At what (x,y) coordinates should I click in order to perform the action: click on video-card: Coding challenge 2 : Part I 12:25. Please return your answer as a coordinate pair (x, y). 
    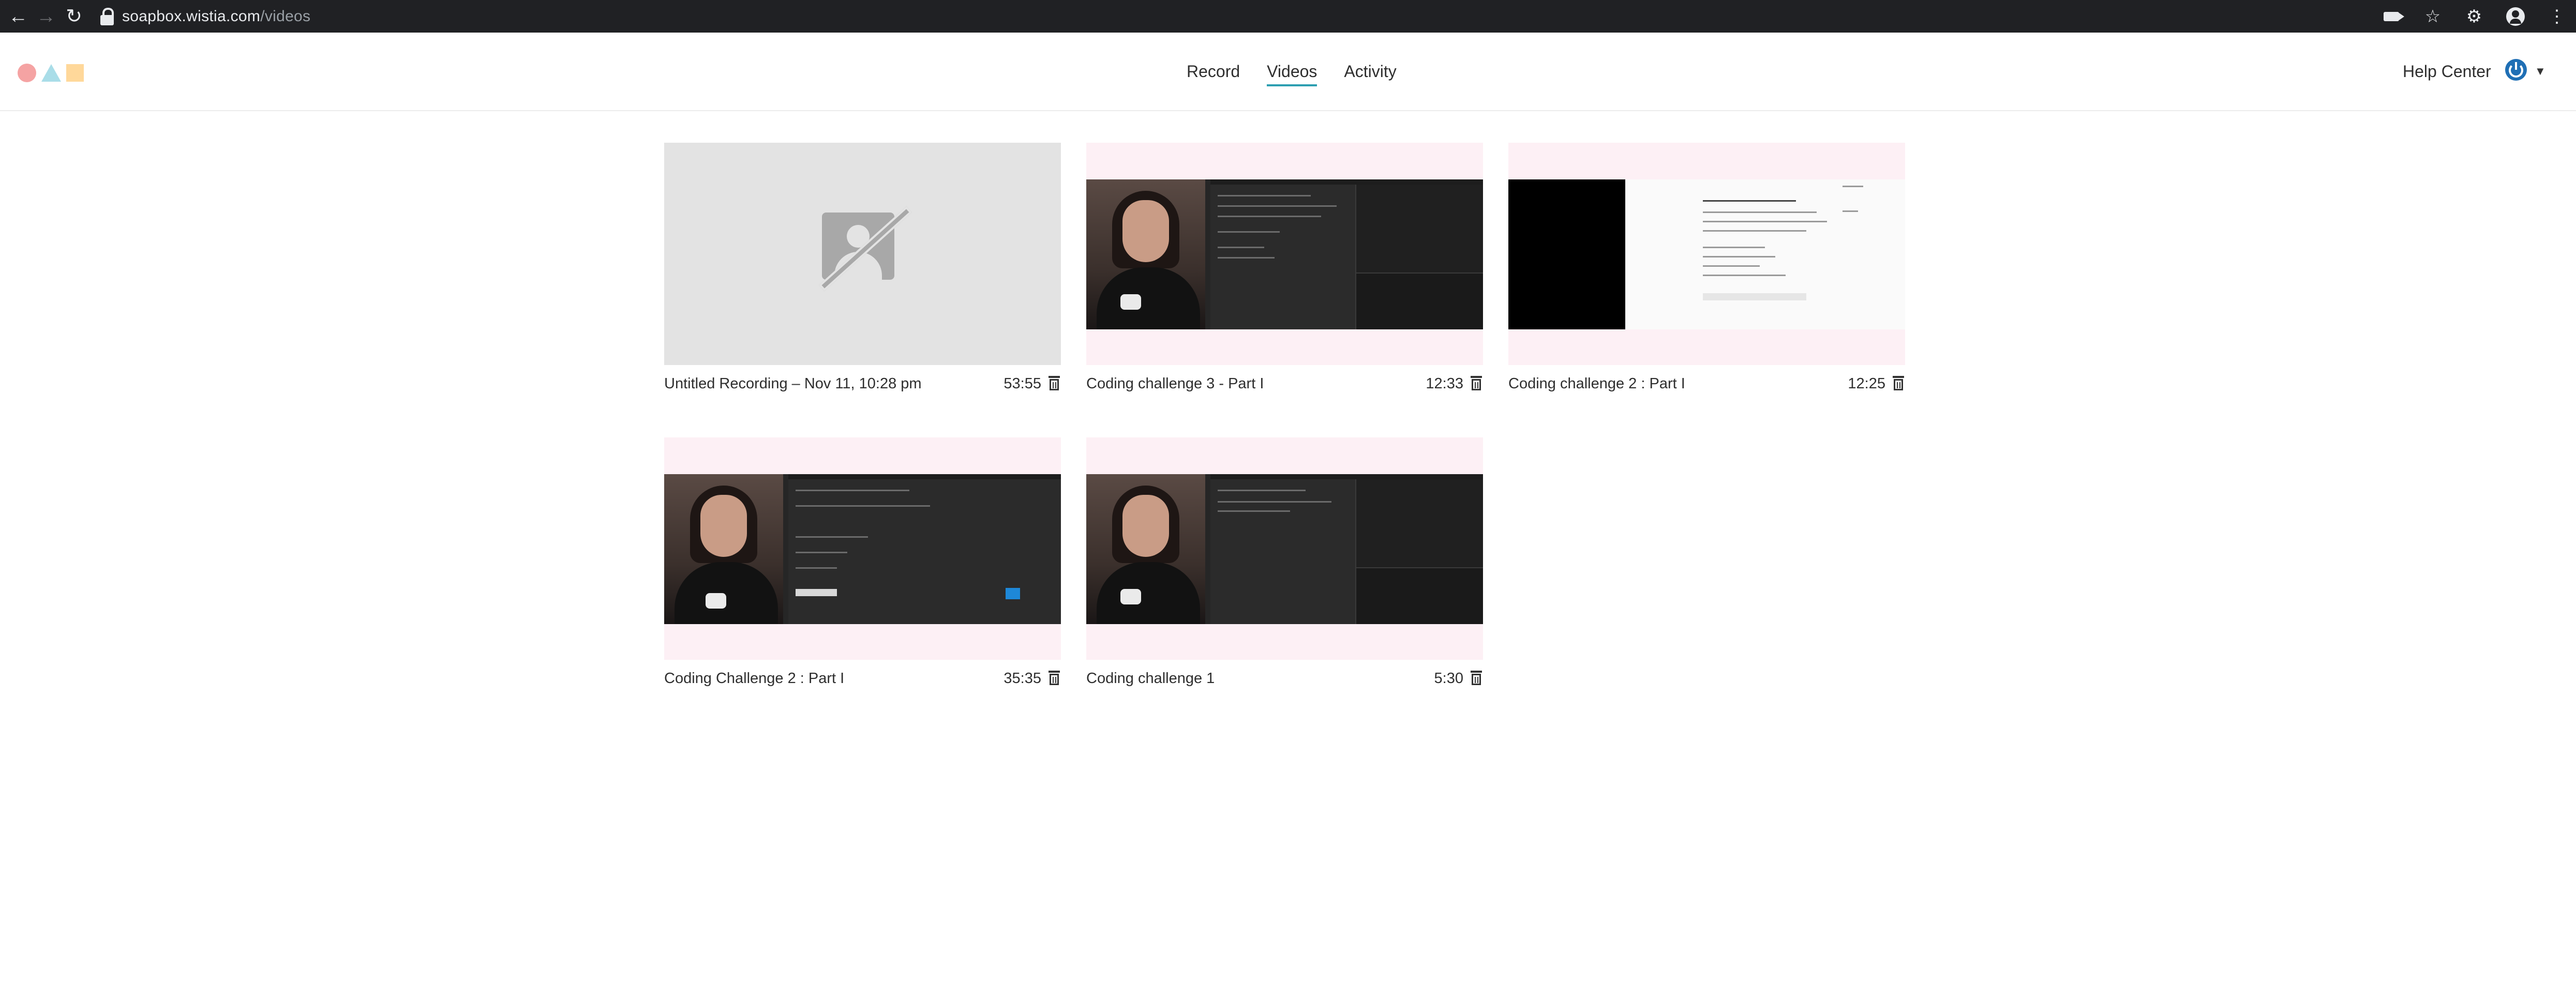
    Looking at the image, I should click on (1706, 267).